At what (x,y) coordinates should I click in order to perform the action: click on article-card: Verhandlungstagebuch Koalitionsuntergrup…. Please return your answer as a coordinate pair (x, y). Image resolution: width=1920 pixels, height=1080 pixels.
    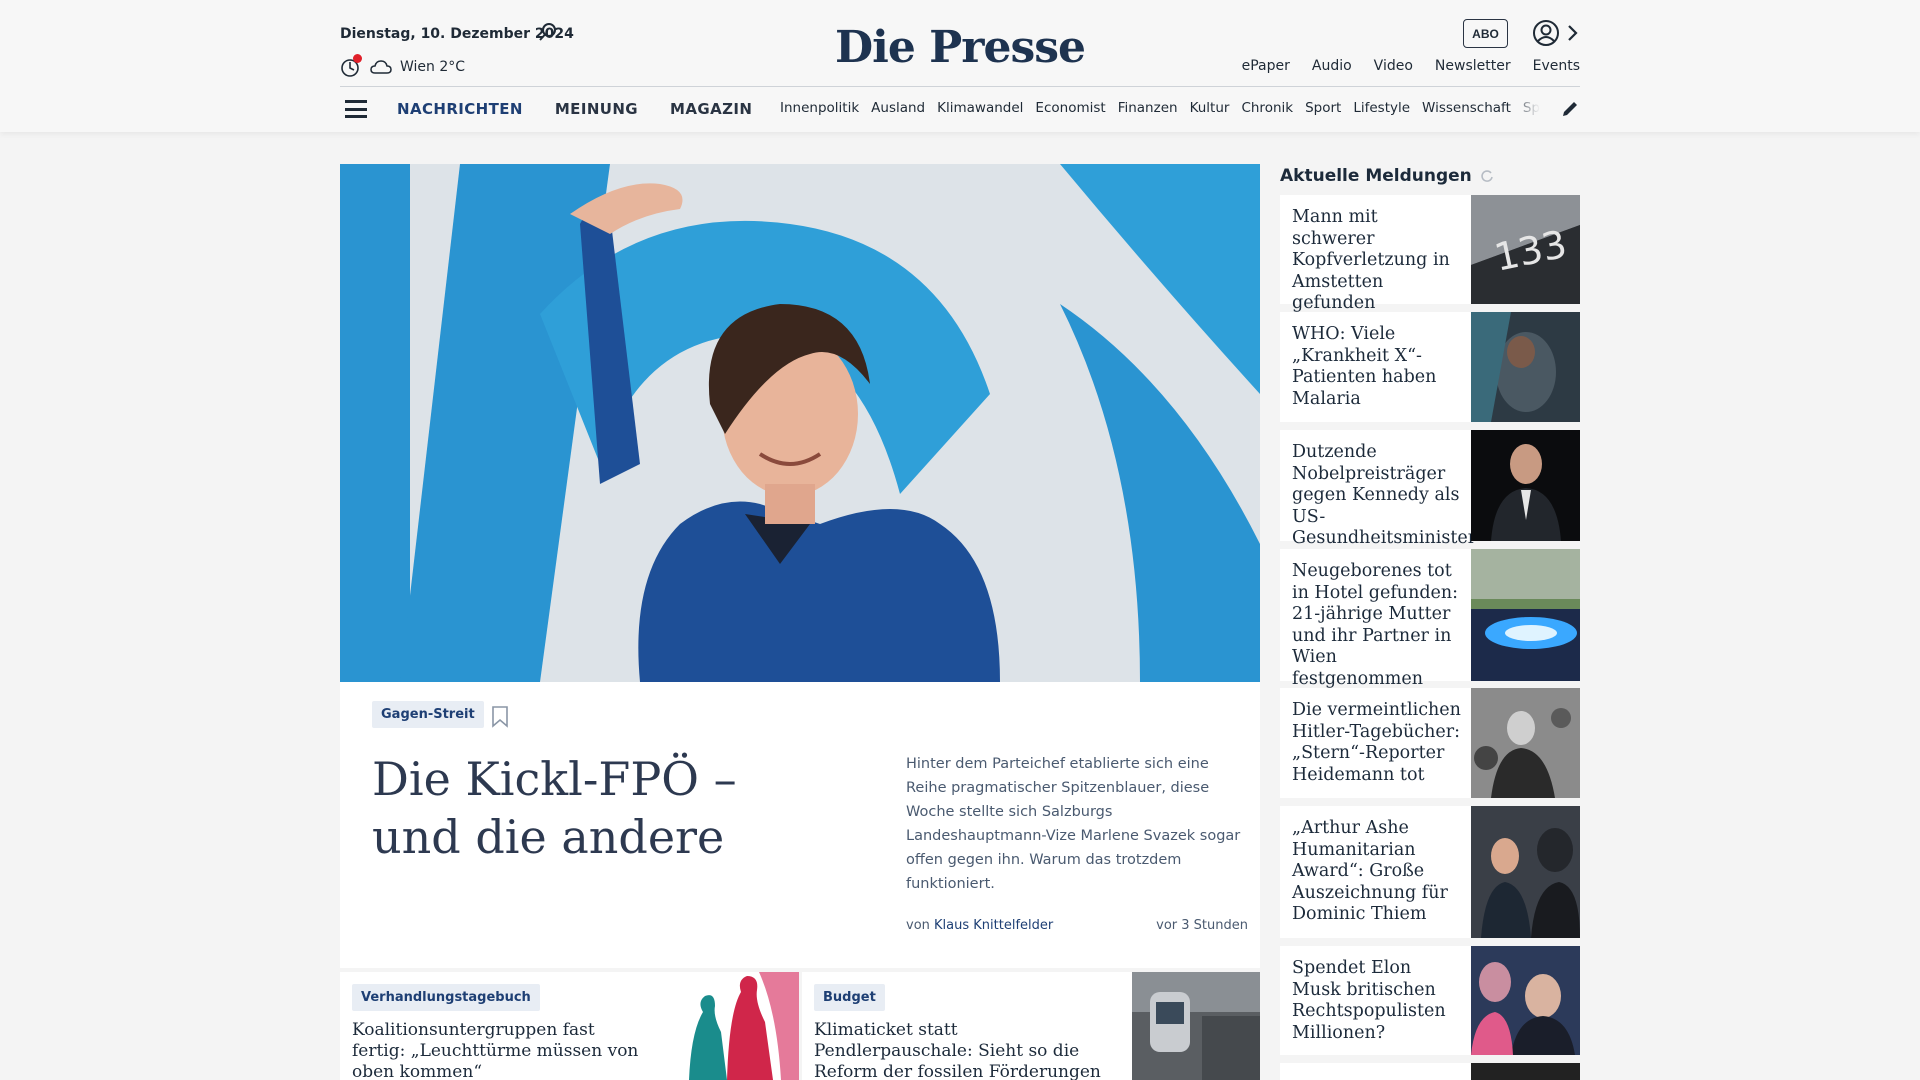
    Looking at the image, I should click on (569, 1026).